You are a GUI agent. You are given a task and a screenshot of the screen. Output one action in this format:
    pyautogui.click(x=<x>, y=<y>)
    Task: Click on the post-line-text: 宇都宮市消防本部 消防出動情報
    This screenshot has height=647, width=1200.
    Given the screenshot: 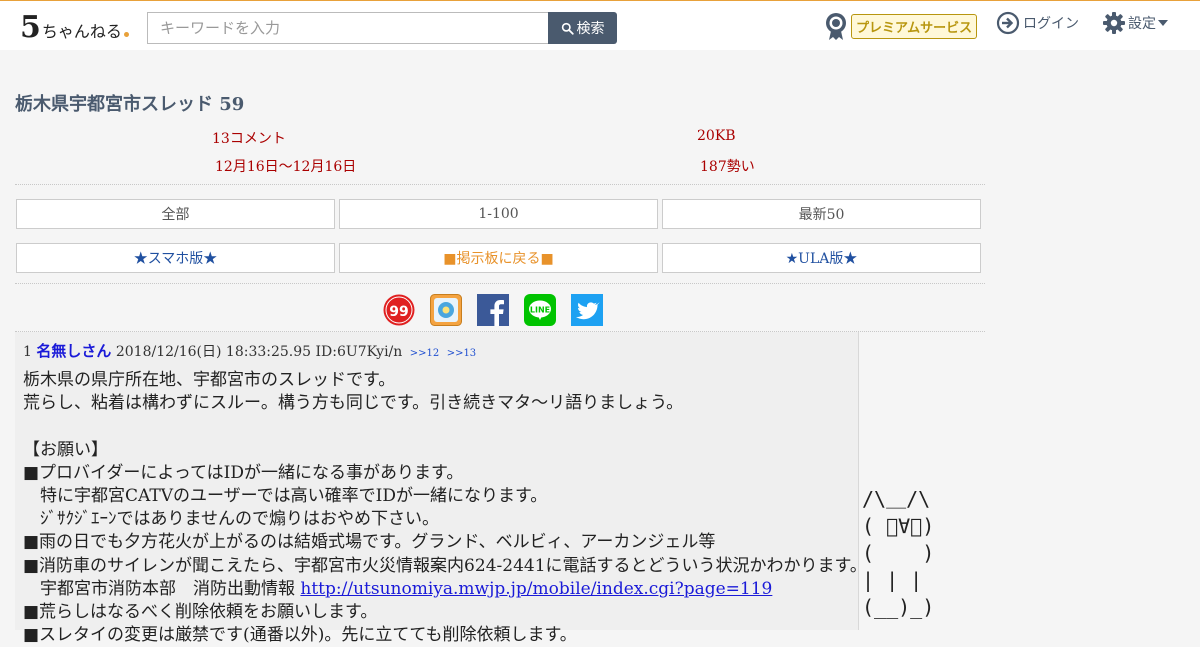 What is the action you would take?
    pyautogui.click(x=162, y=588)
    